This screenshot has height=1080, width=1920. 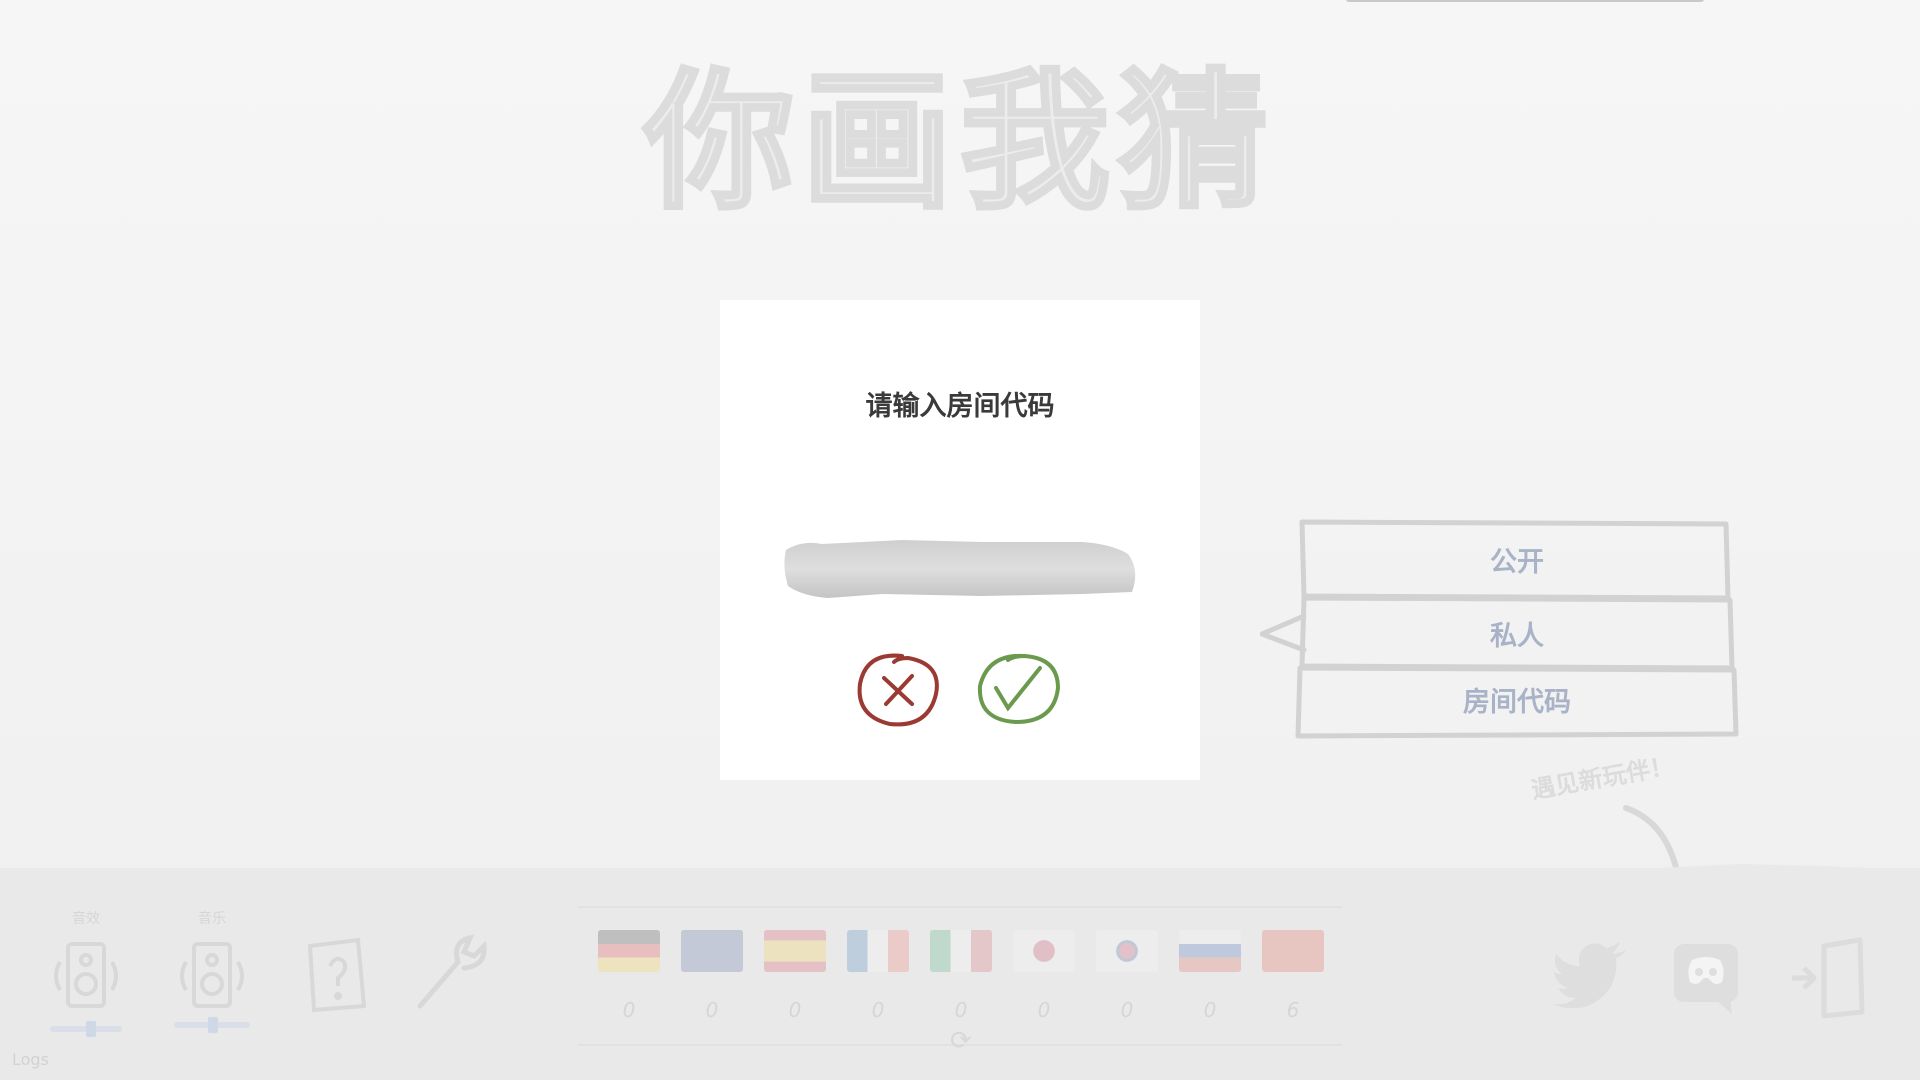 I want to click on korean-player-count: 0, so click(x=1127, y=1010).